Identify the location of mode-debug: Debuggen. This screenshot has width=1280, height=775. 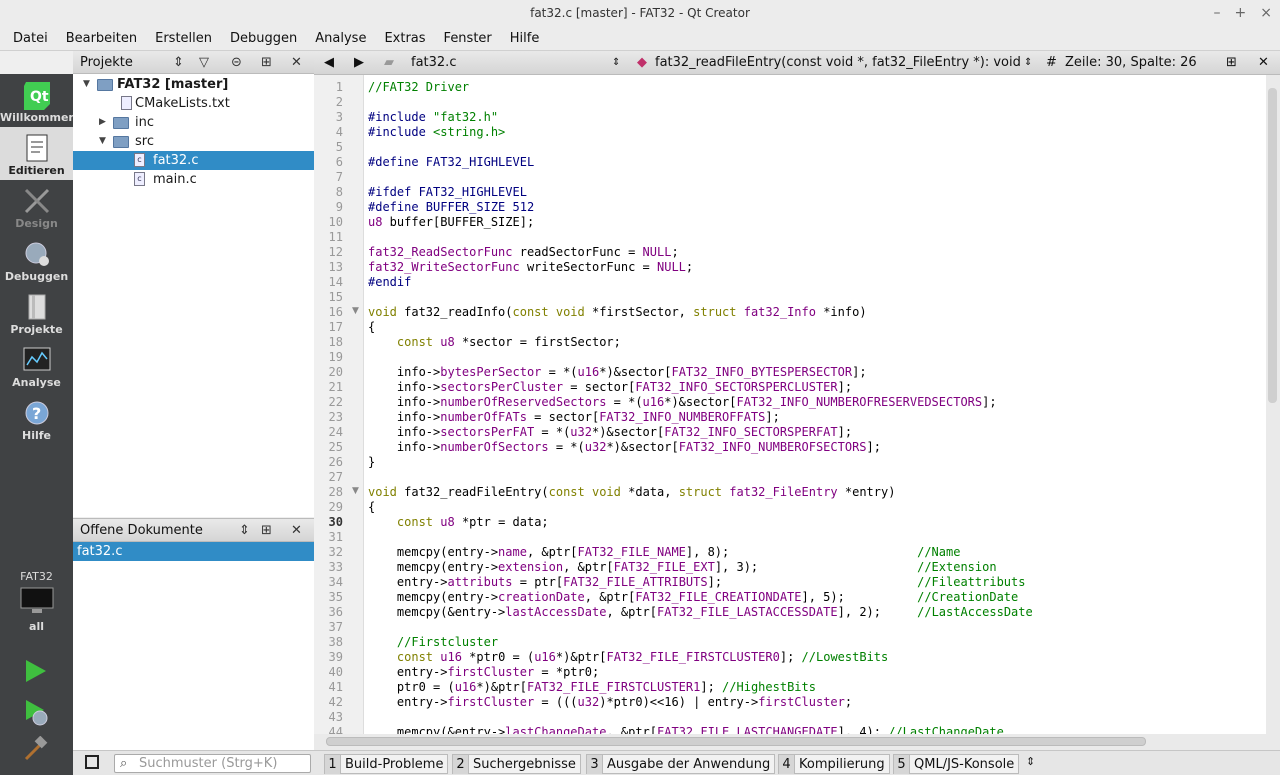
(36, 259).